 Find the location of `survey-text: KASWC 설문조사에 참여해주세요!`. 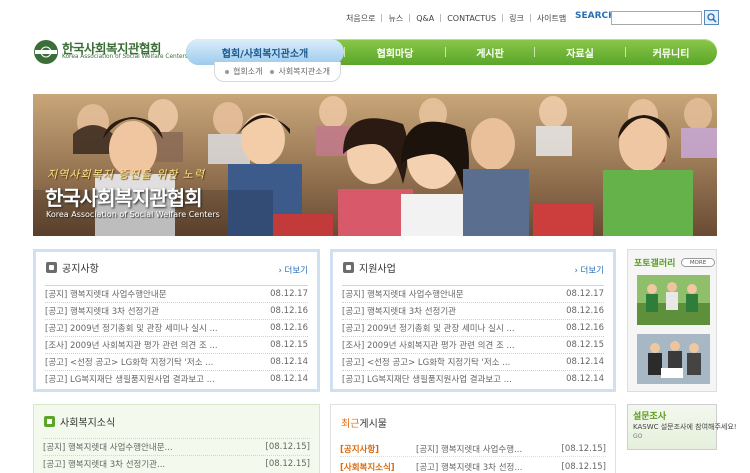

survey-text: KASWC 설문조사에 참여해주세요! is located at coordinates (685, 427).